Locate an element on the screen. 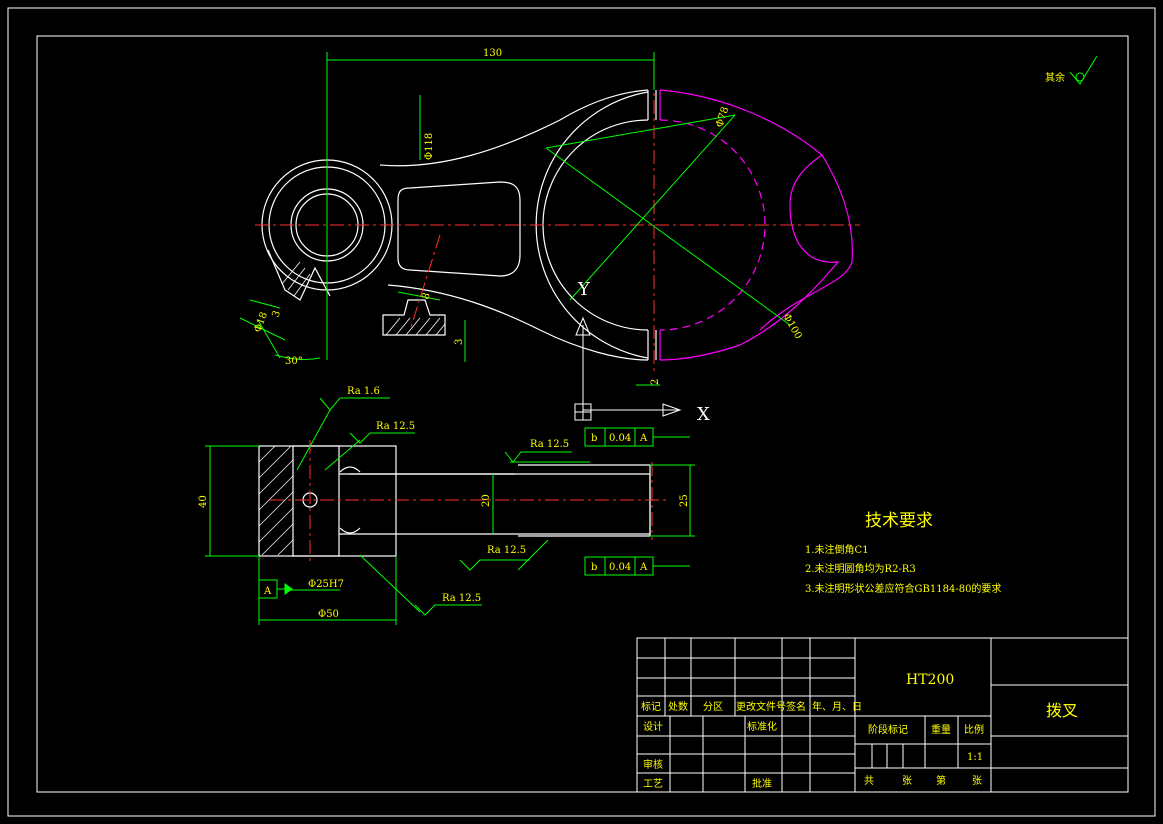 The width and height of the screenshot is (1163, 824). tb-hdr-date: 年、月、日 is located at coordinates (837, 706).